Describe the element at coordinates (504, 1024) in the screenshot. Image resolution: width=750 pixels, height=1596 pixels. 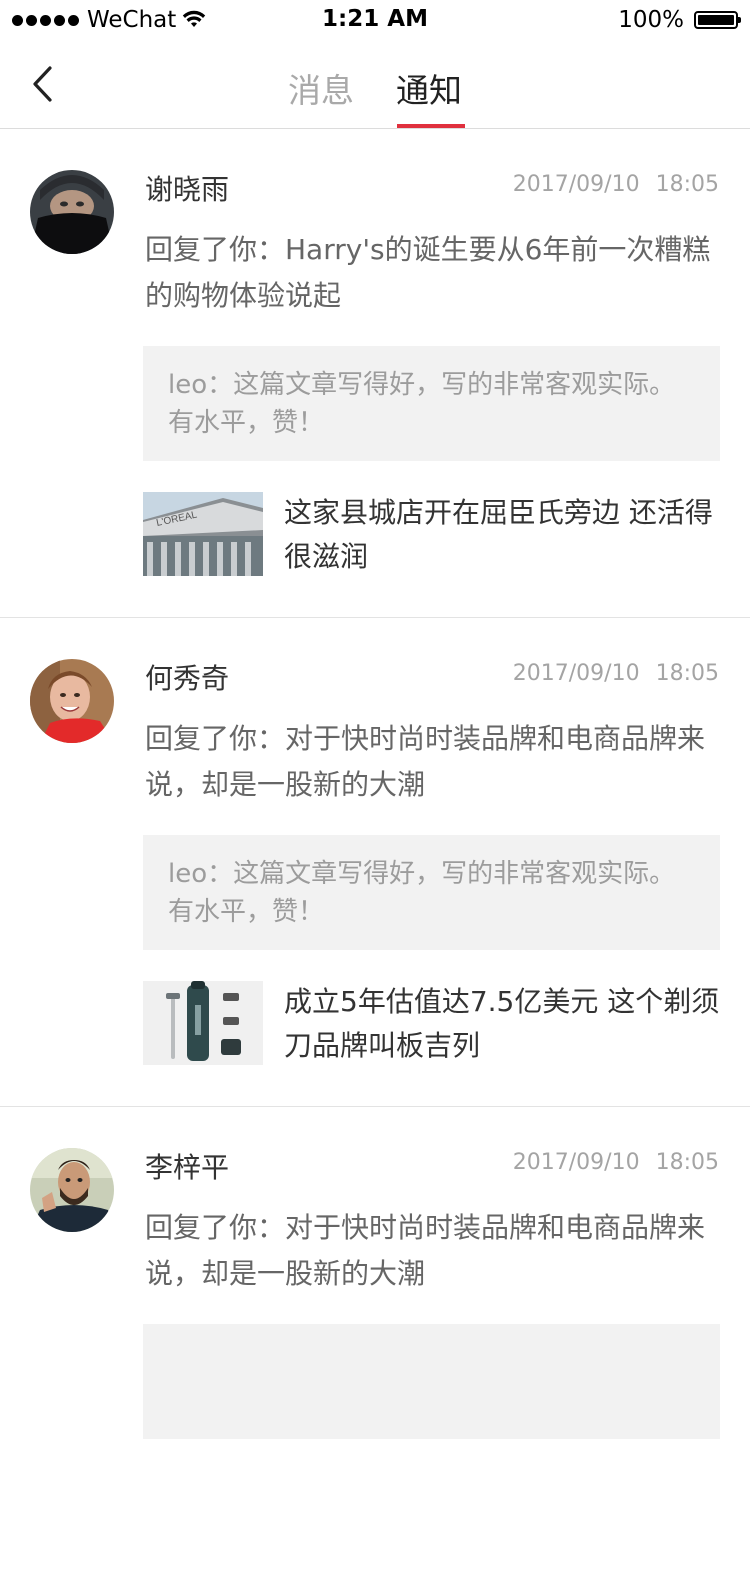
I see `article-title: 成立5年估值达7.5亿美元 这个剃须刀品牌叫板吉列` at that location.